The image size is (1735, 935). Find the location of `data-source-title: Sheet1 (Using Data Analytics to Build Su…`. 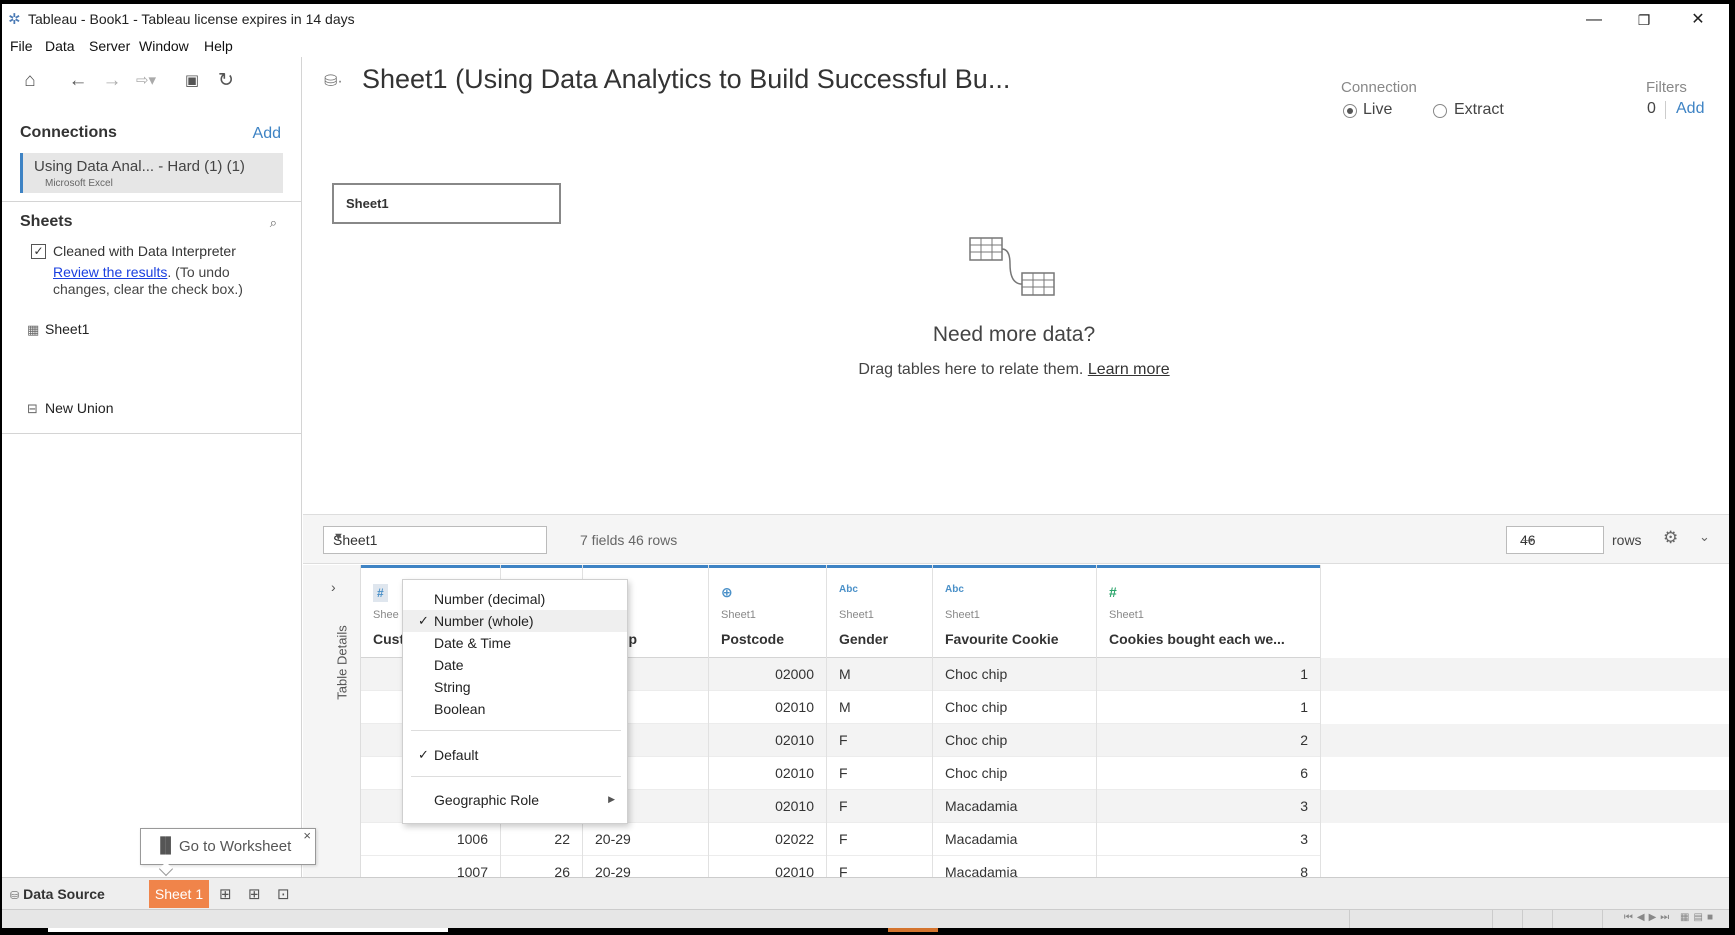

data-source-title: Sheet1 (Using Data Analytics to Build Su… is located at coordinates (686, 79).